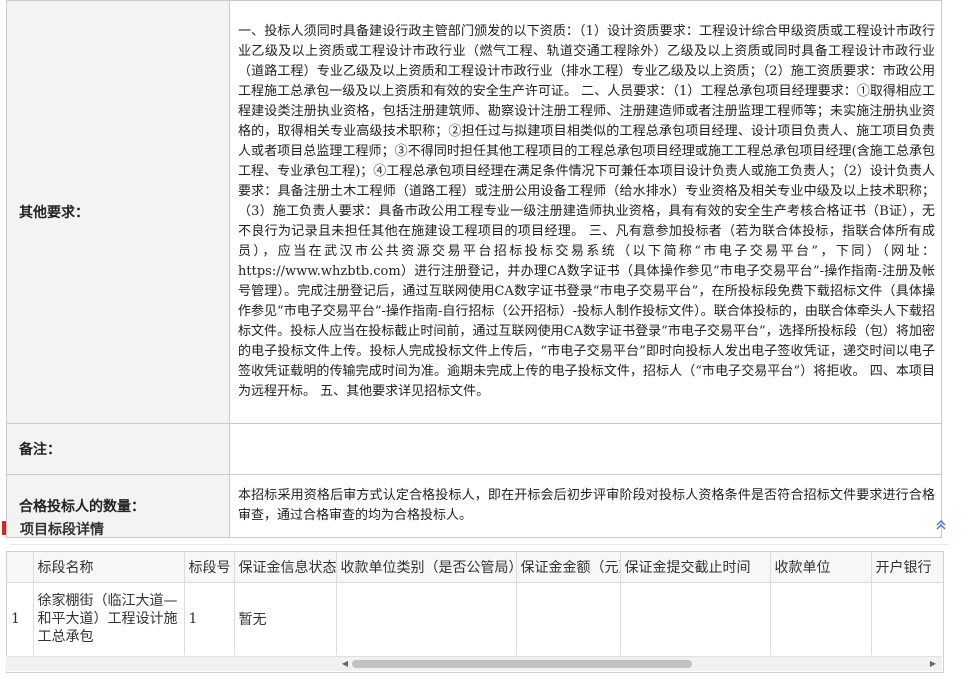 The height and width of the screenshot is (680, 974). I want to click on cell-deposit-status: 暂无, so click(285, 618).